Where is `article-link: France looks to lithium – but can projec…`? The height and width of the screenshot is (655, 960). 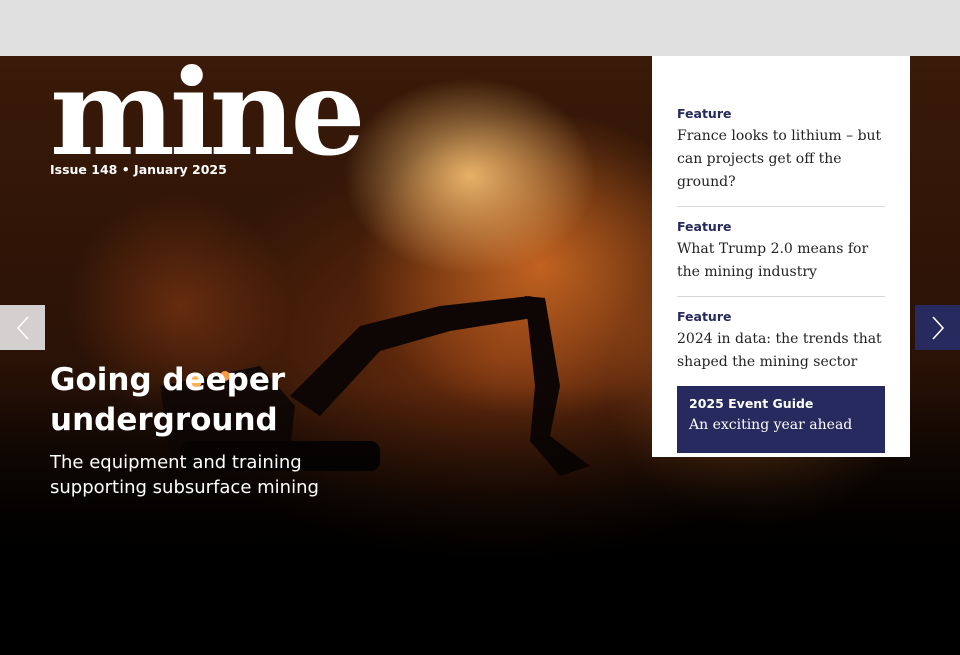
article-link: France looks to lithium – but can projec… is located at coordinates (781, 159).